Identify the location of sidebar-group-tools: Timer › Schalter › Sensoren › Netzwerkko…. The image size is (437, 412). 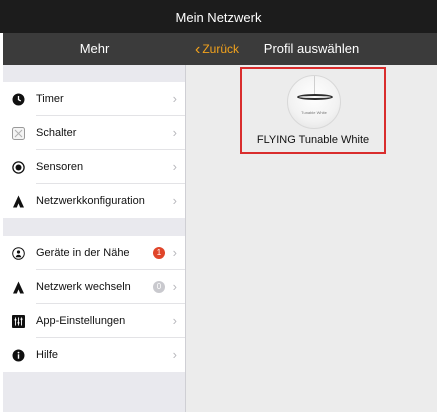
(94, 150).